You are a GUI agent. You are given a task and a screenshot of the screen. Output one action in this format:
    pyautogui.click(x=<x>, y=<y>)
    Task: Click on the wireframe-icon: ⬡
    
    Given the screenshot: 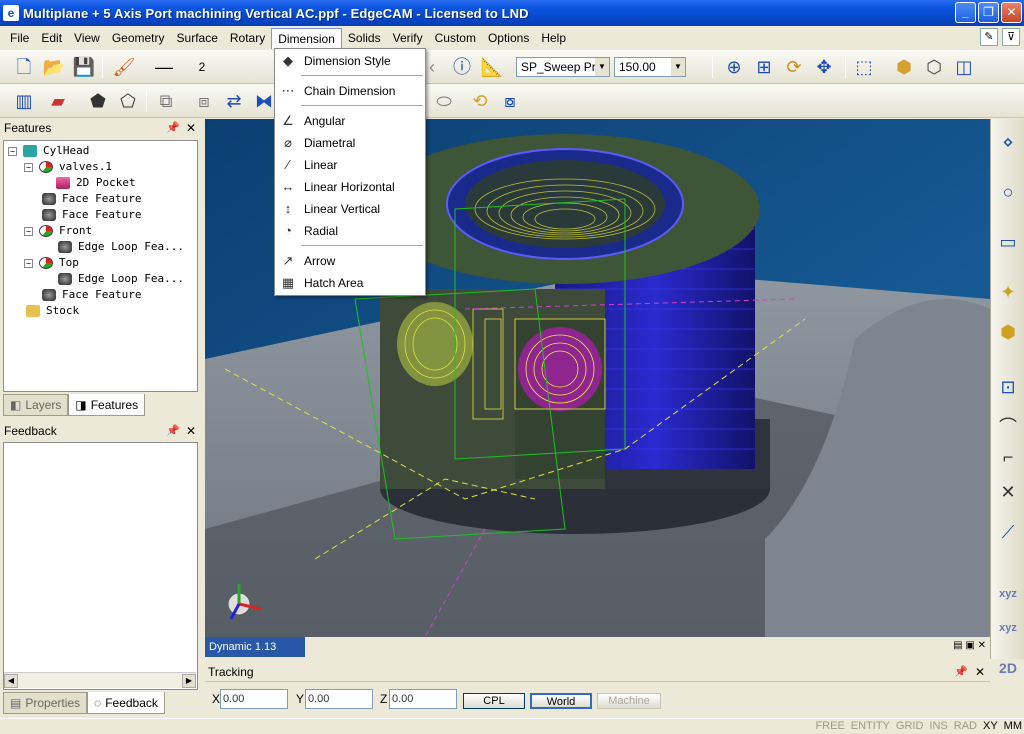 What is the action you would take?
    pyautogui.click(x=934, y=67)
    